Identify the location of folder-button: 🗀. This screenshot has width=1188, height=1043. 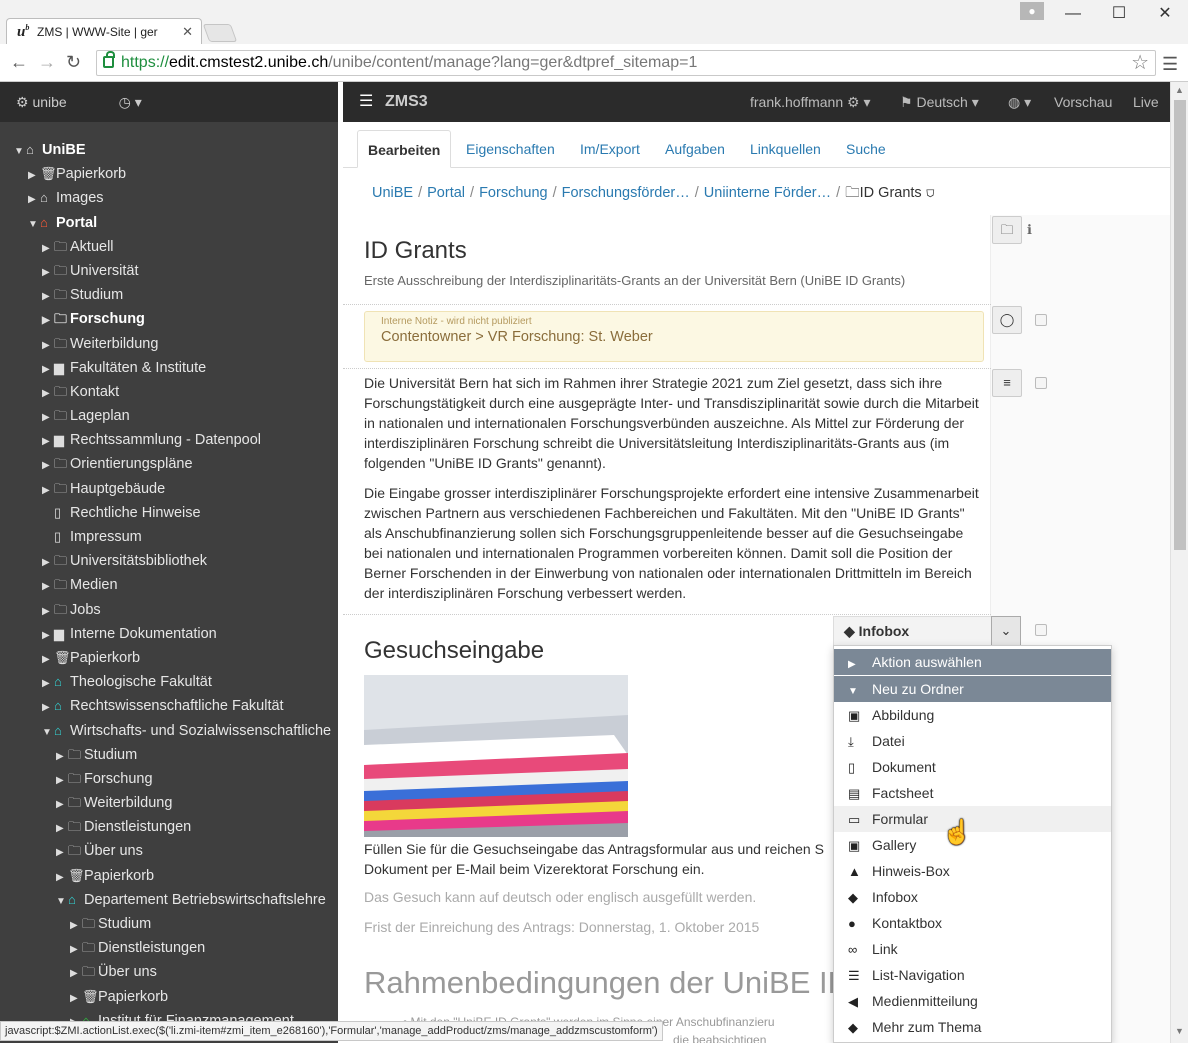
(1007, 230).